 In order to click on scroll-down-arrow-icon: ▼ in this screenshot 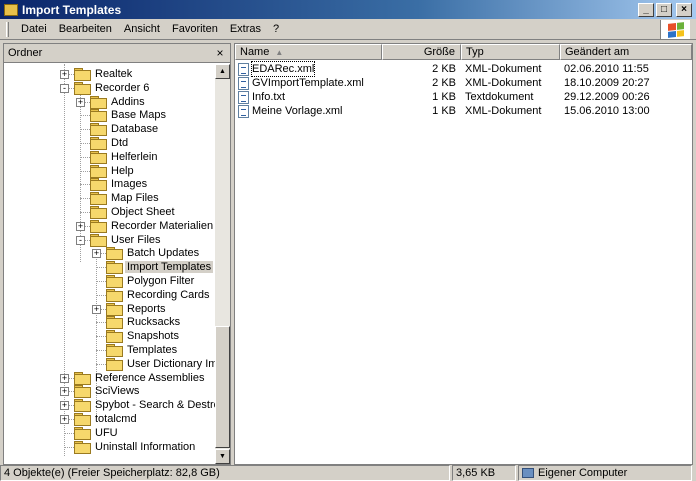, I will do `click(222, 456)`.